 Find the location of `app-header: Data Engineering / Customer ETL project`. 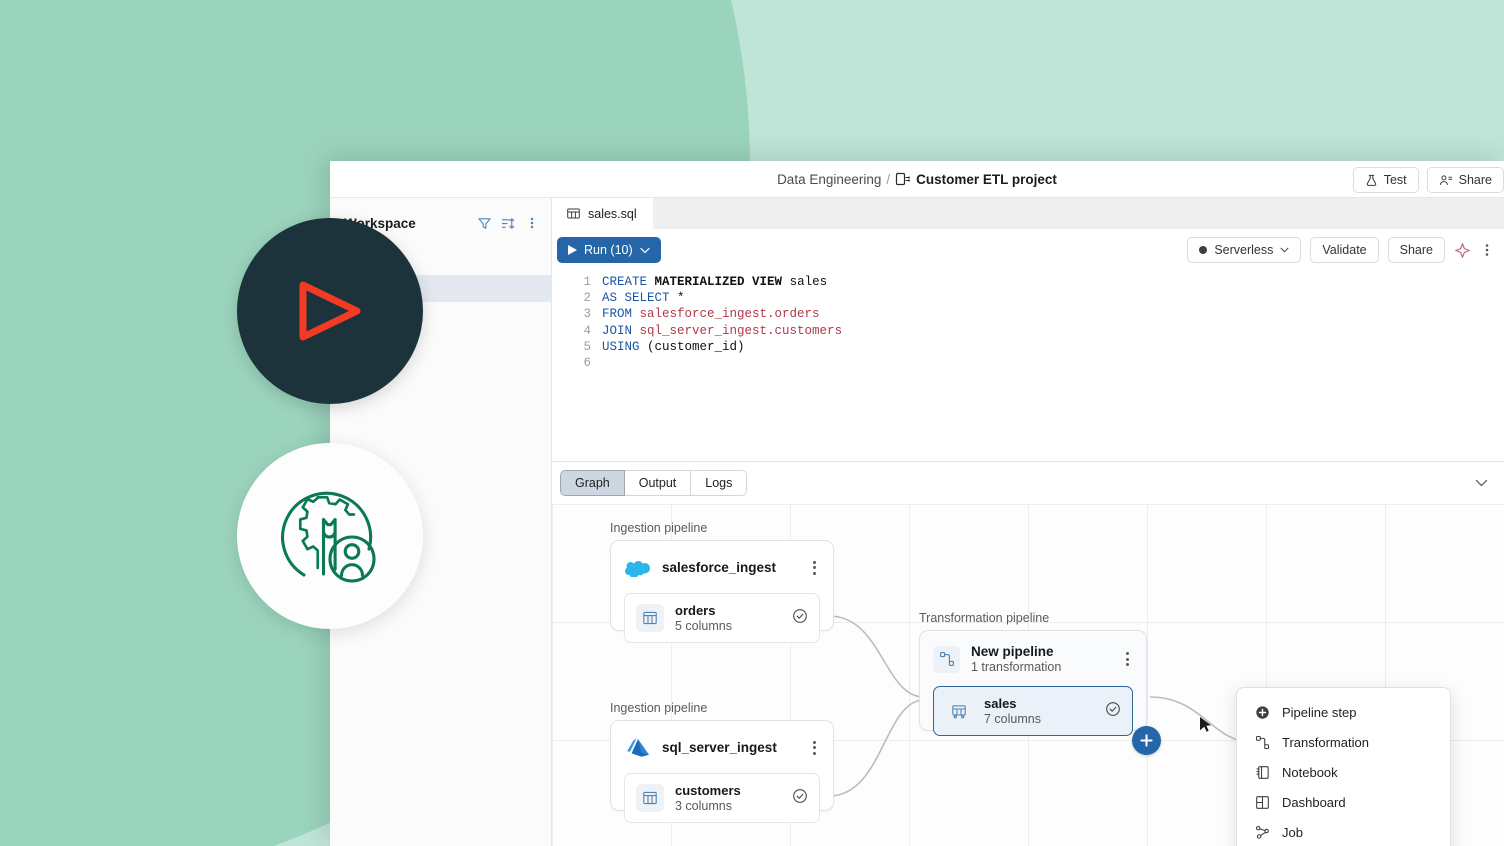

app-header: Data Engineering / Customer ETL project is located at coordinates (917, 179).